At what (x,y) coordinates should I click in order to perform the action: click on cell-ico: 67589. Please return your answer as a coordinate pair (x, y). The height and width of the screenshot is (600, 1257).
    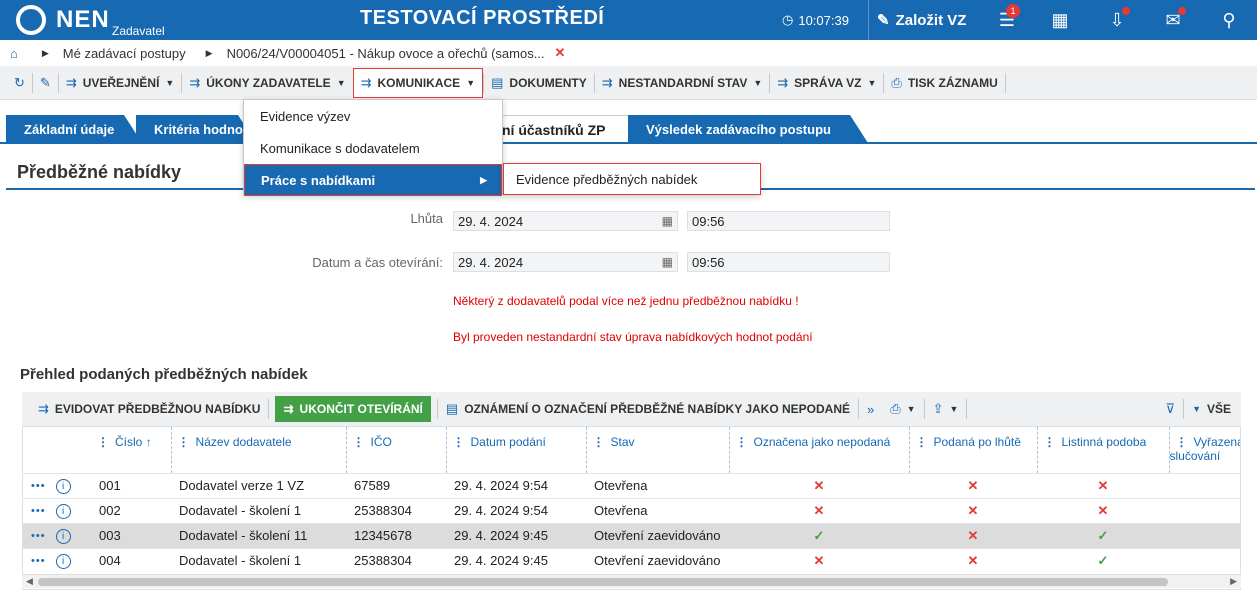
    Looking at the image, I should click on (396, 485).